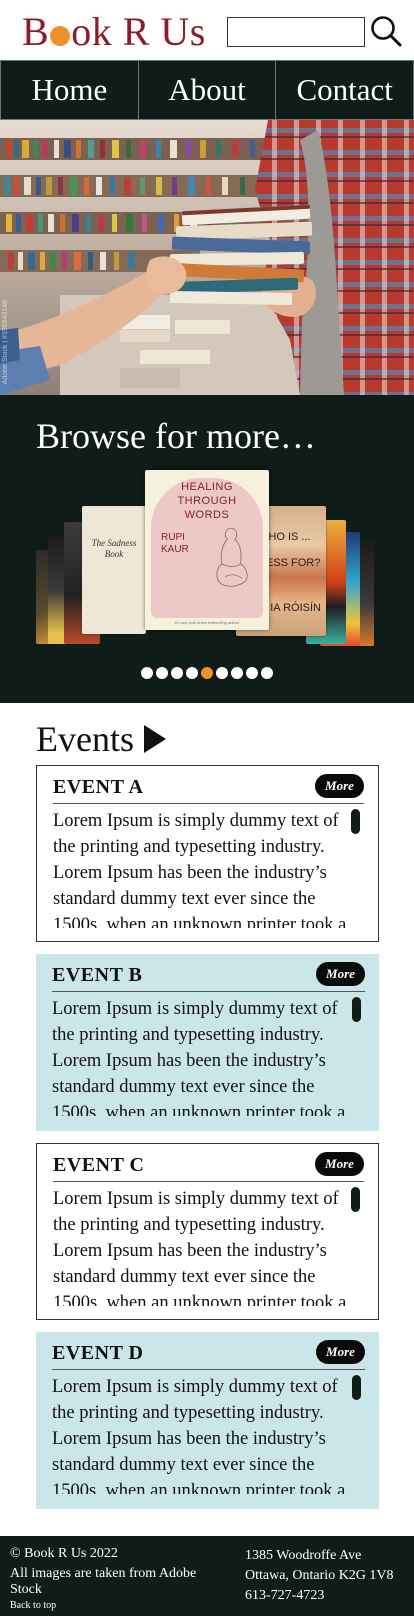 The image size is (414, 1616). What do you see at coordinates (60, 36) in the screenshot?
I see `logo-orange-dot` at bounding box center [60, 36].